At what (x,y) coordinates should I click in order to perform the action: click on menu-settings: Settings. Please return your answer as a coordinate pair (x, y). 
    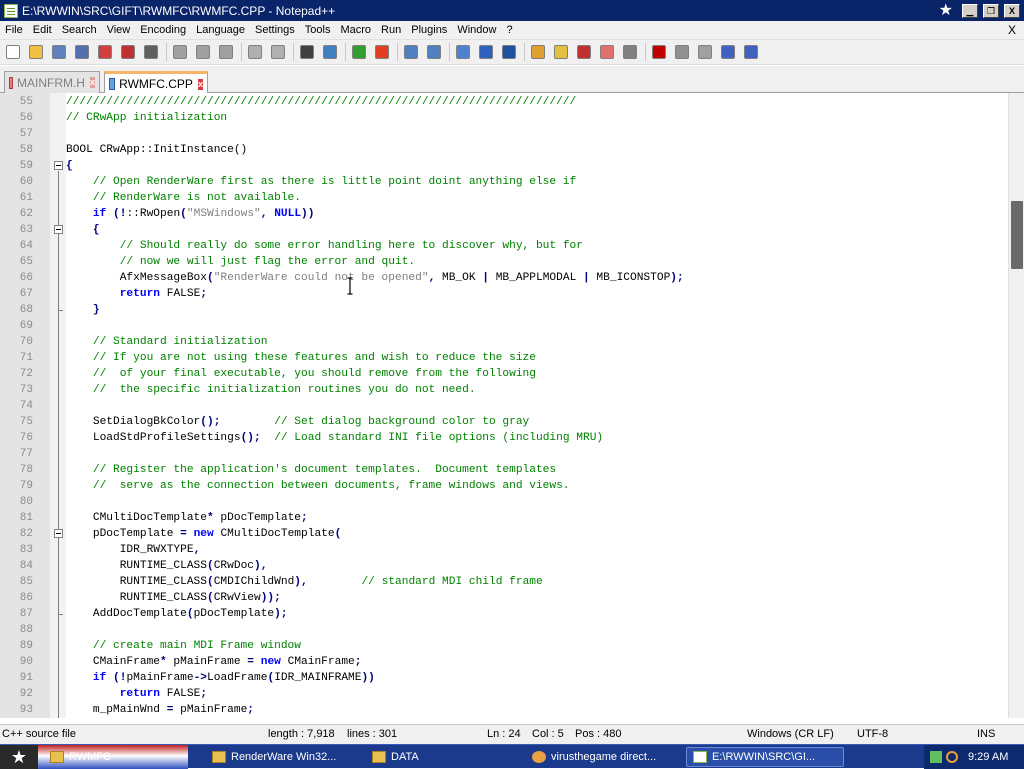
    Looking at the image, I should click on (275, 30).